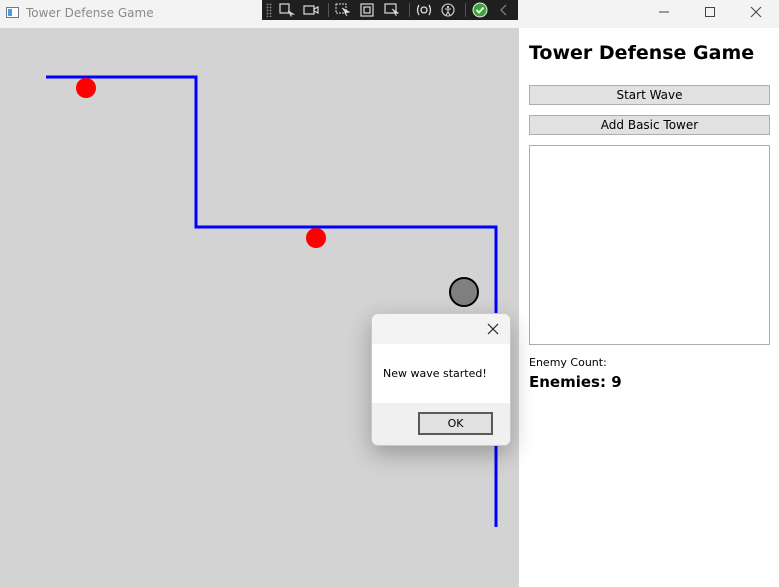  I want to click on basic-tower, so click(464, 292).